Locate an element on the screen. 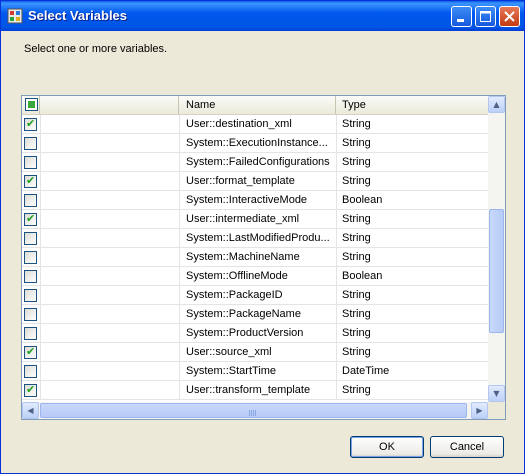  close-button is located at coordinates (509, 16).